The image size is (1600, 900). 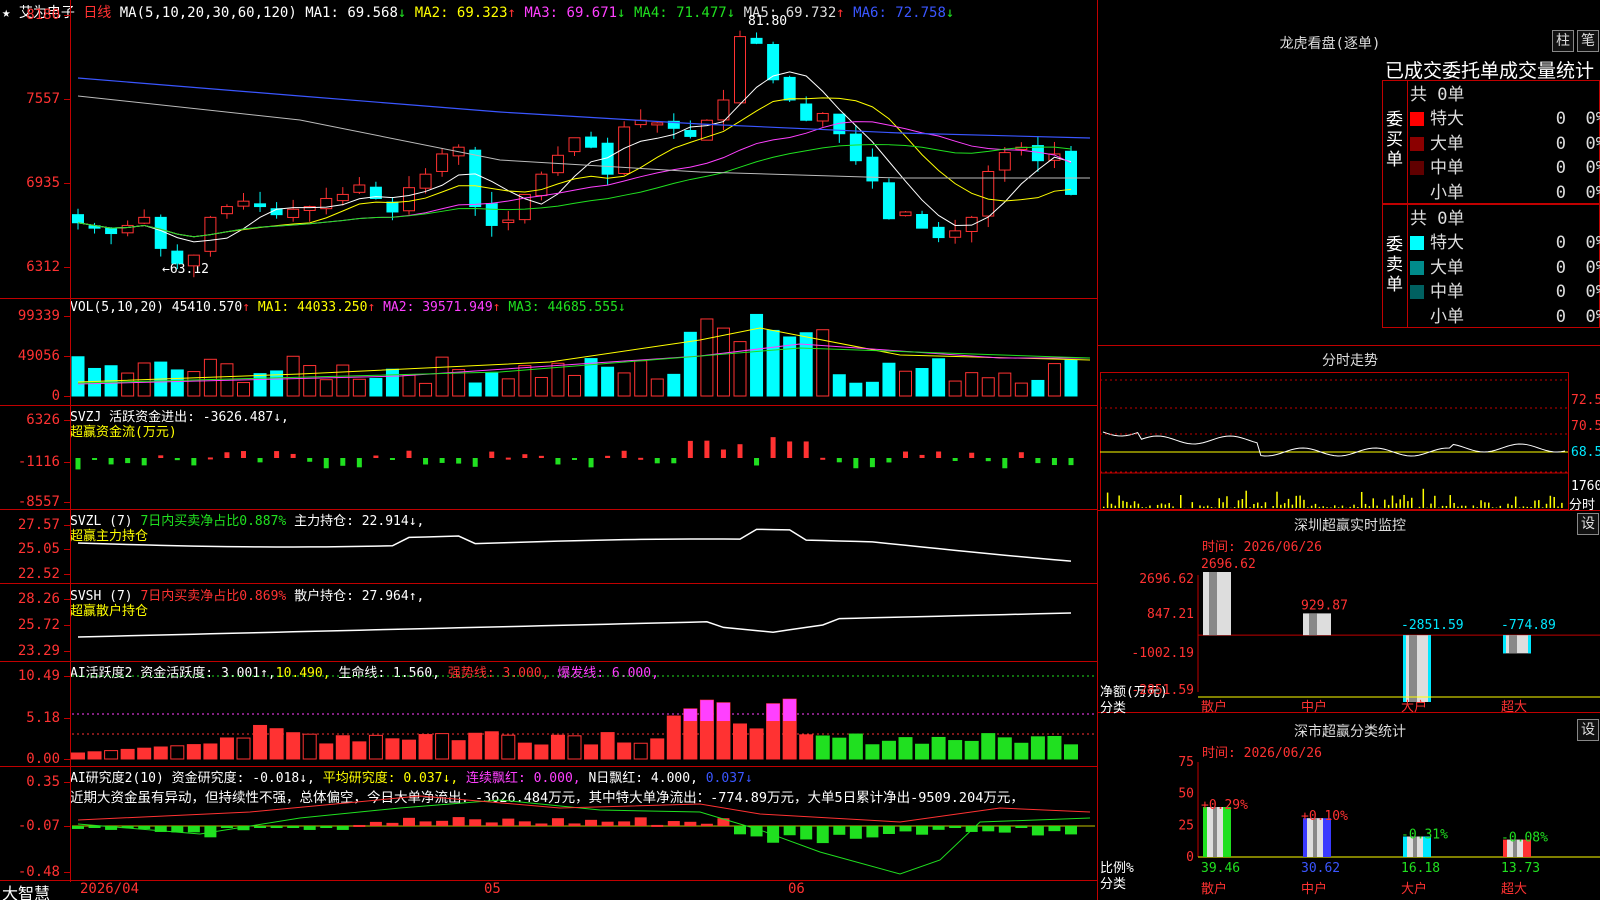 What do you see at coordinates (1588, 524) in the screenshot?
I see `monitor-settings-button: 设` at bounding box center [1588, 524].